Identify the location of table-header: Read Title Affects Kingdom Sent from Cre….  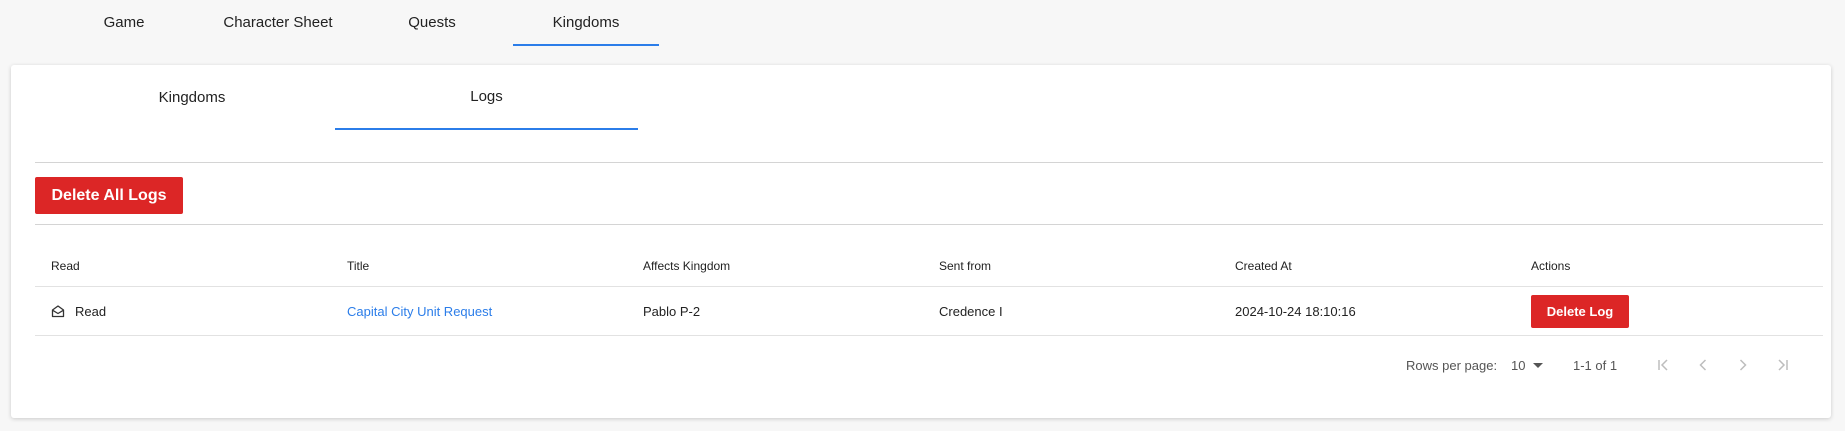
(929, 266).